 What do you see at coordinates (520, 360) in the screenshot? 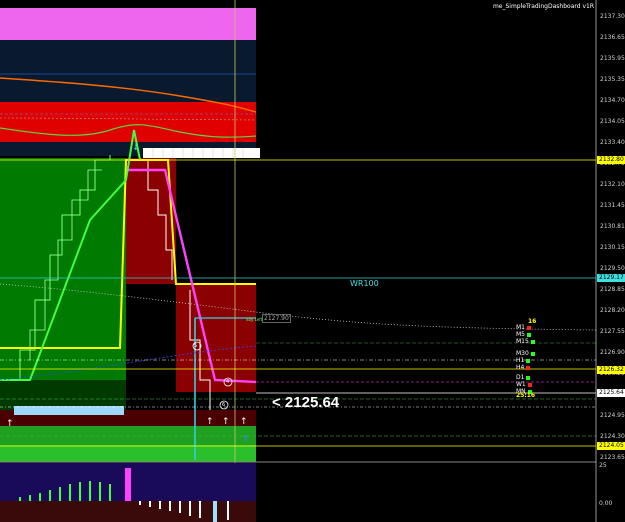
I see `timeframe-label: H1` at bounding box center [520, 360].